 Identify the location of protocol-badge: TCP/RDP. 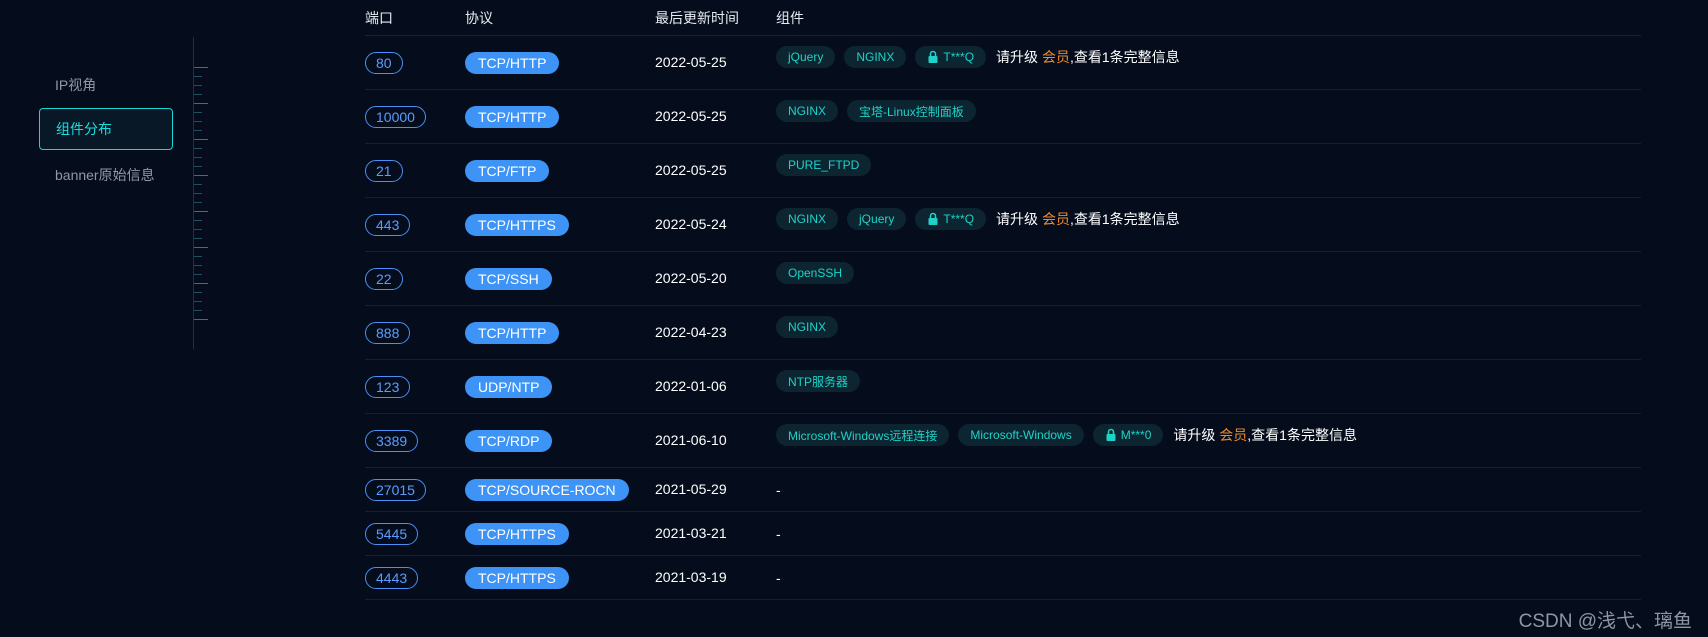
(509, 440).